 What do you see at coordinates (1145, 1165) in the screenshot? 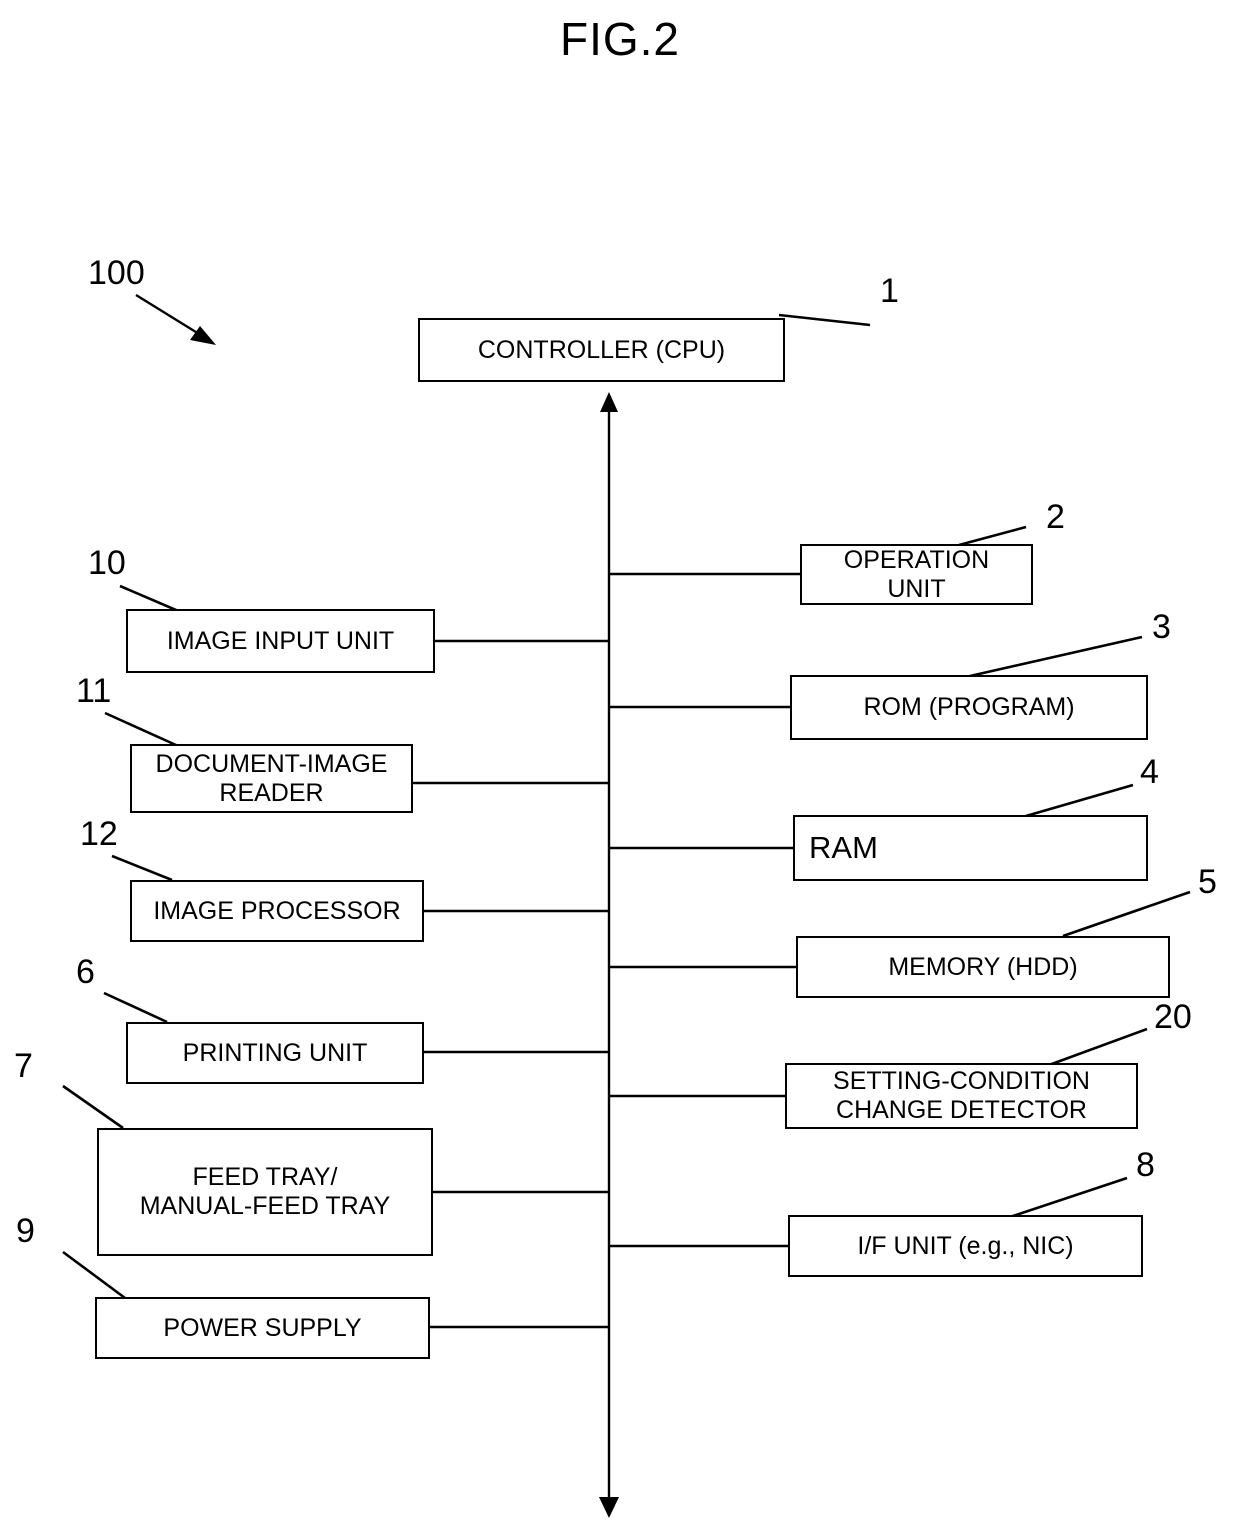
I see `ref-label-8: 8` at bounding box center [1145, 1165].